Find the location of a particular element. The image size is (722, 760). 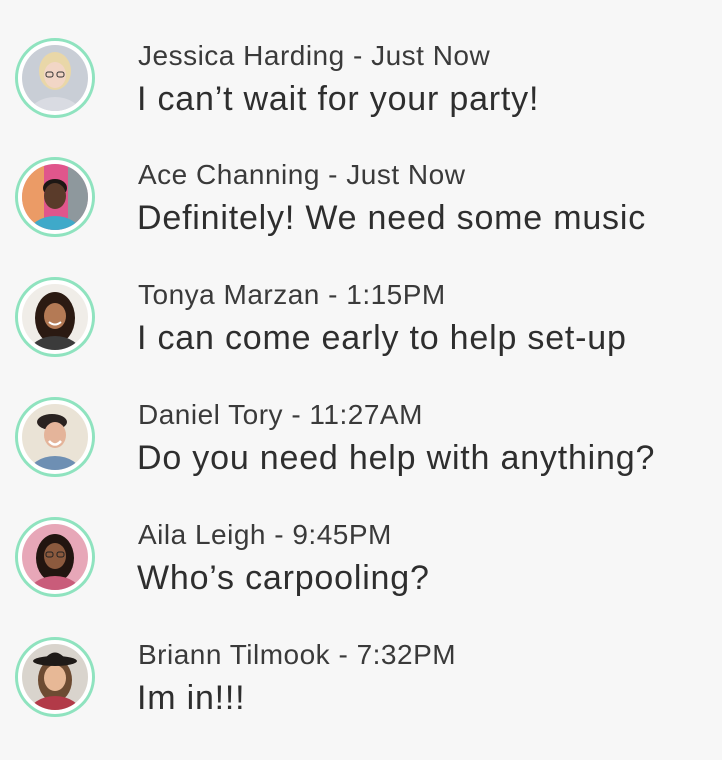

message-meta: Tonya Marzan - 1:15PM is located at coordinates (292, 294).